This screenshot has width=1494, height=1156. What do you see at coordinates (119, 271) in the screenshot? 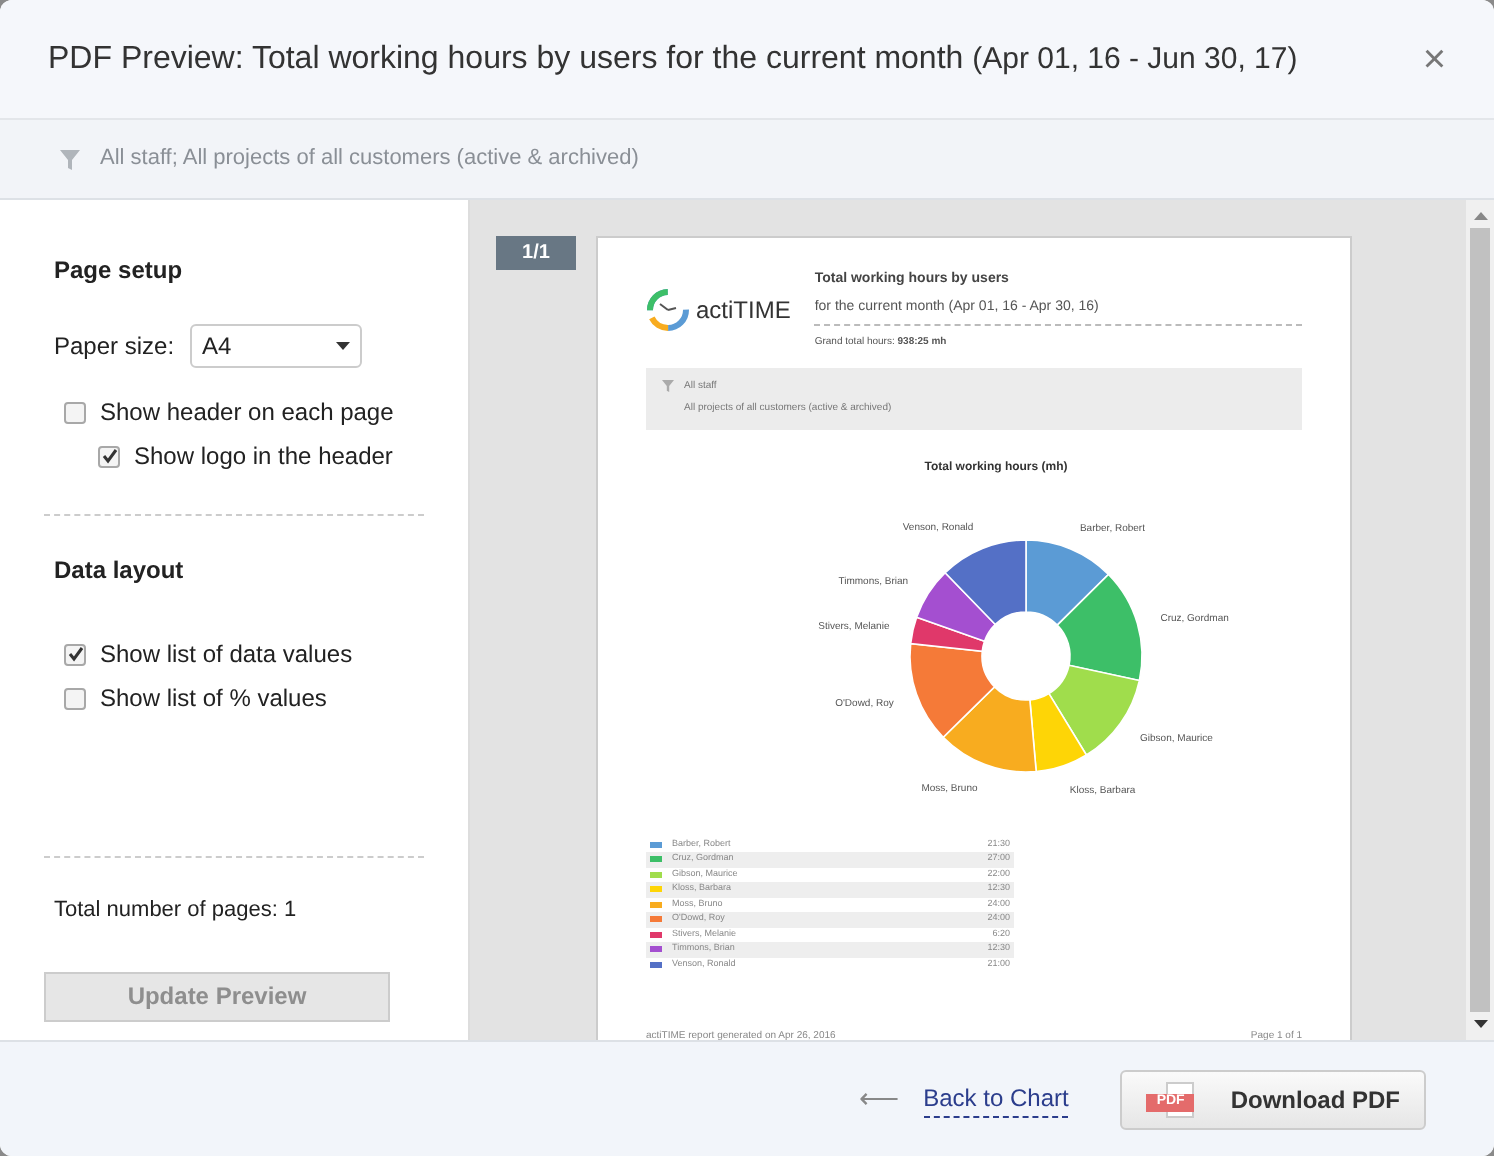
I see `section-heading: Page setup` at bounding box center [119, 271].